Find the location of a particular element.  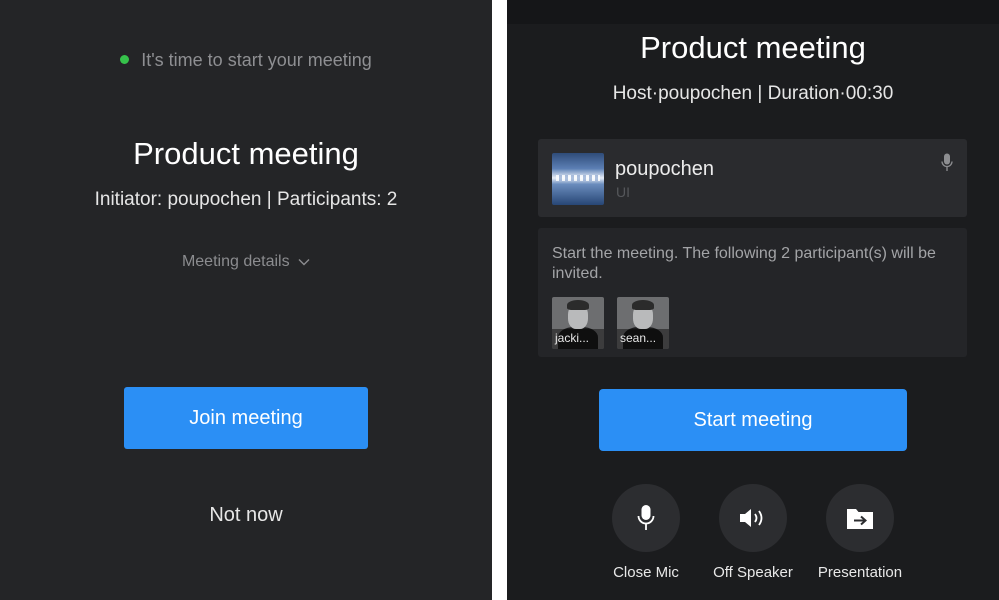

top-bar is located at coordinates (753, 12).